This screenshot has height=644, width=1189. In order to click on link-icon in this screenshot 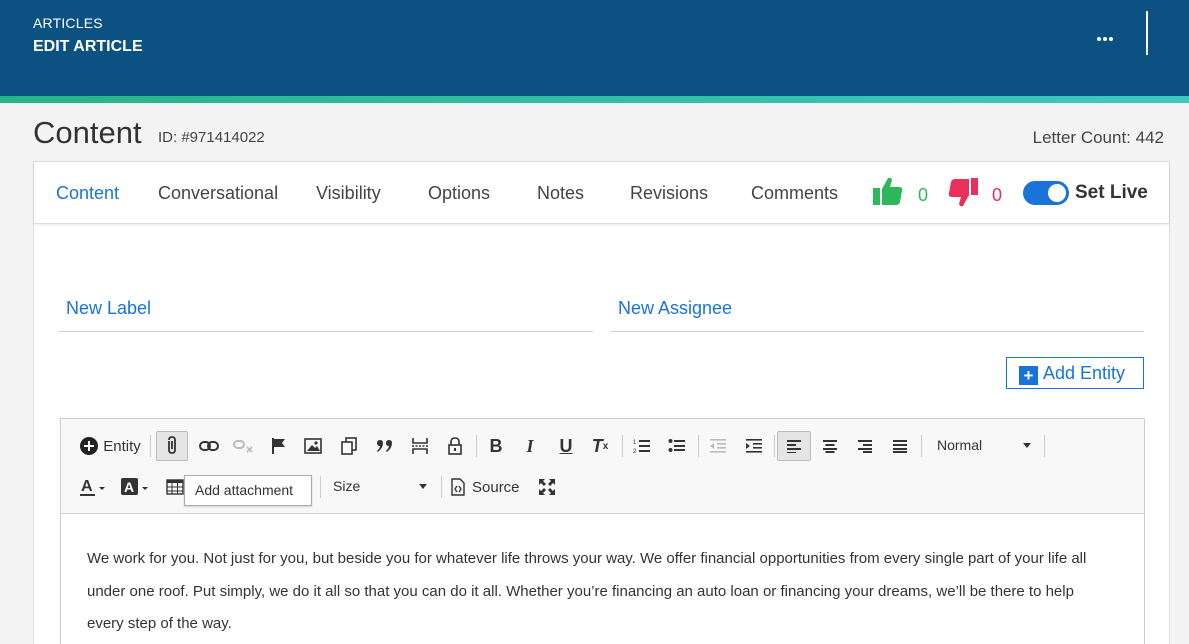, I will do `click(209, 446)`.